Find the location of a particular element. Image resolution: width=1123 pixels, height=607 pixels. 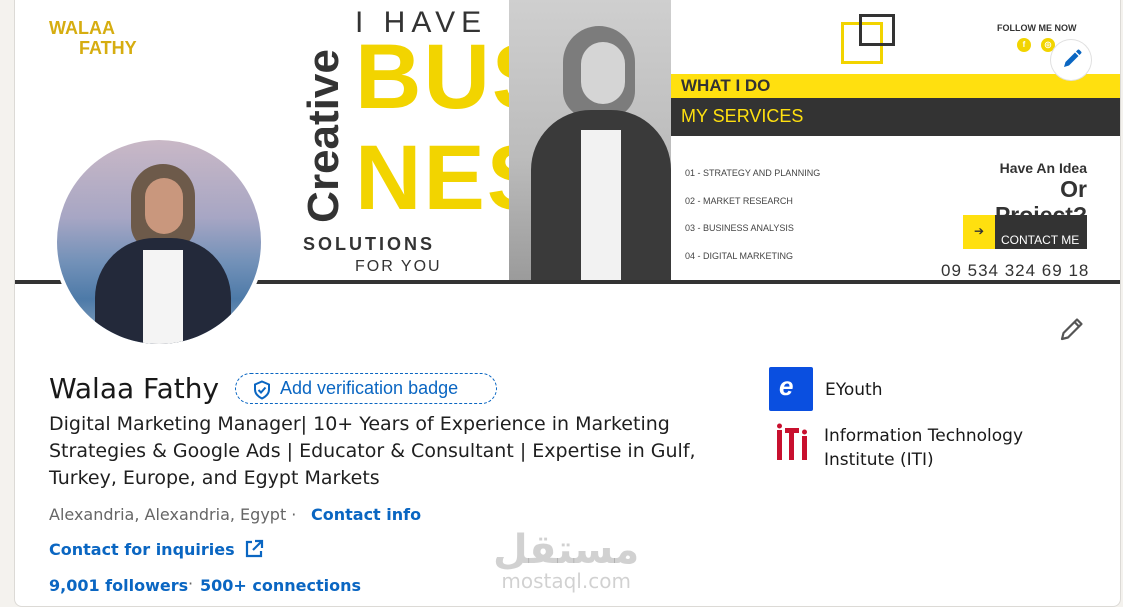

banner-logo: WALAA FATHY is located at coordinates (93, 38).